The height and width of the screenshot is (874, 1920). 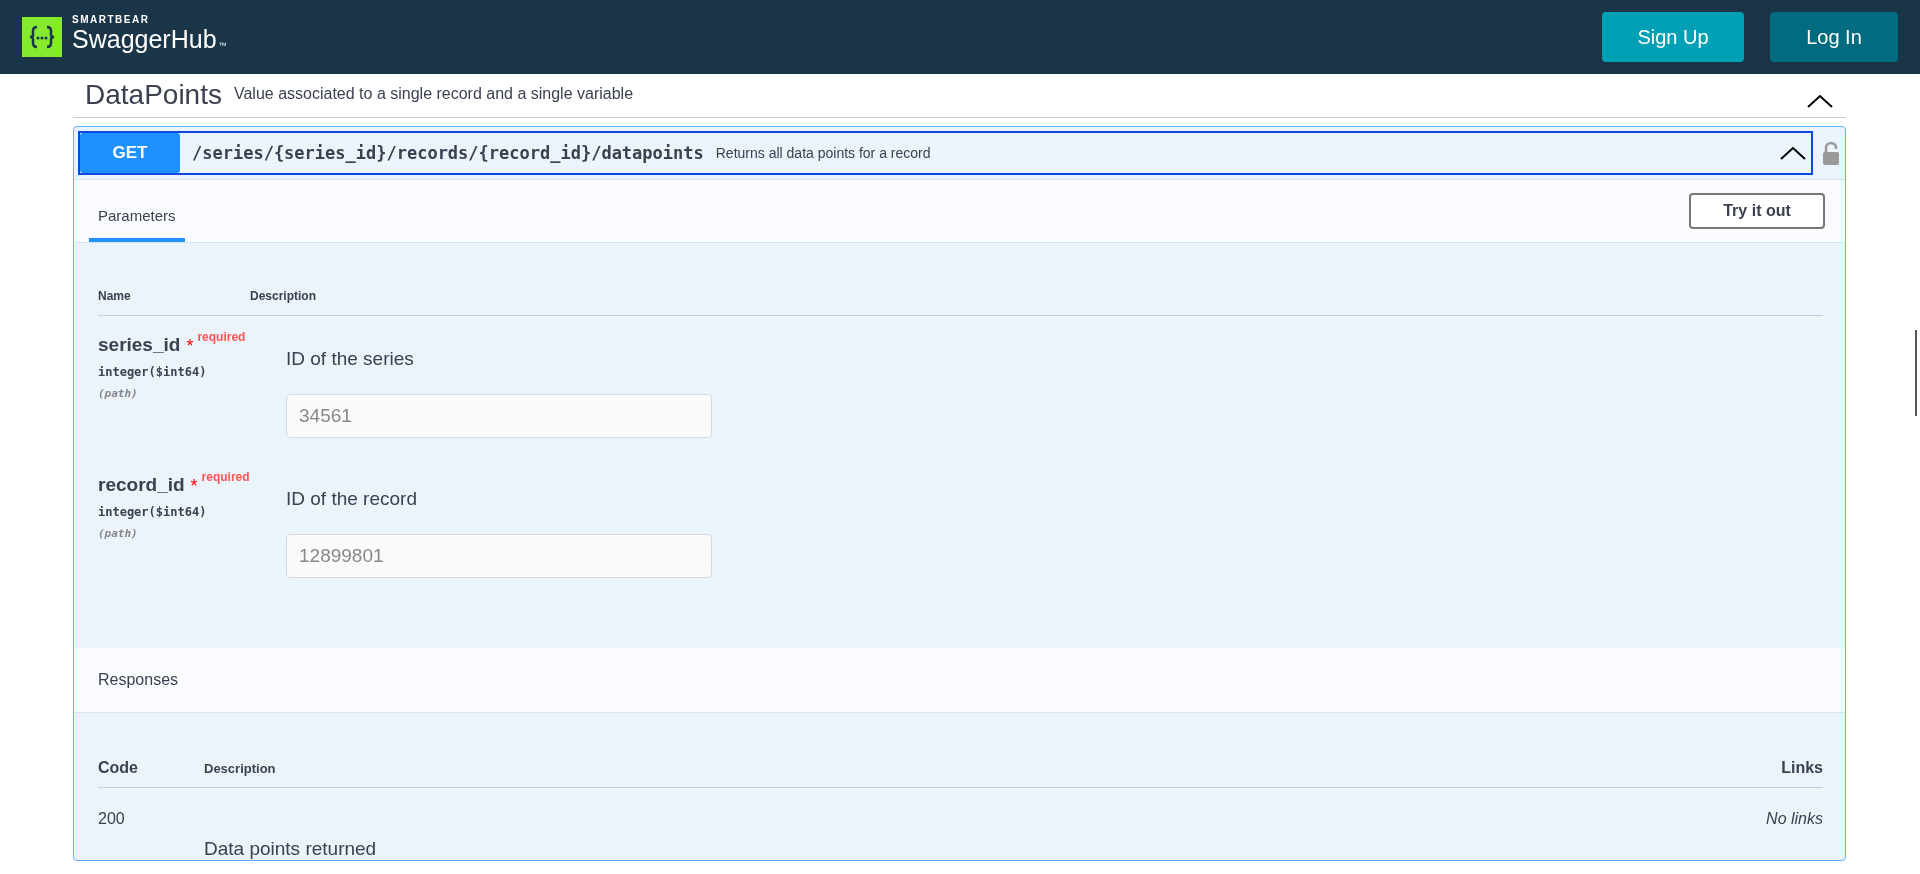 What do you see at coordinates (433, 94) in the screenshot?
I see `section-description: Value associated to a single record and a single variable` at bounding box center [433, 94].